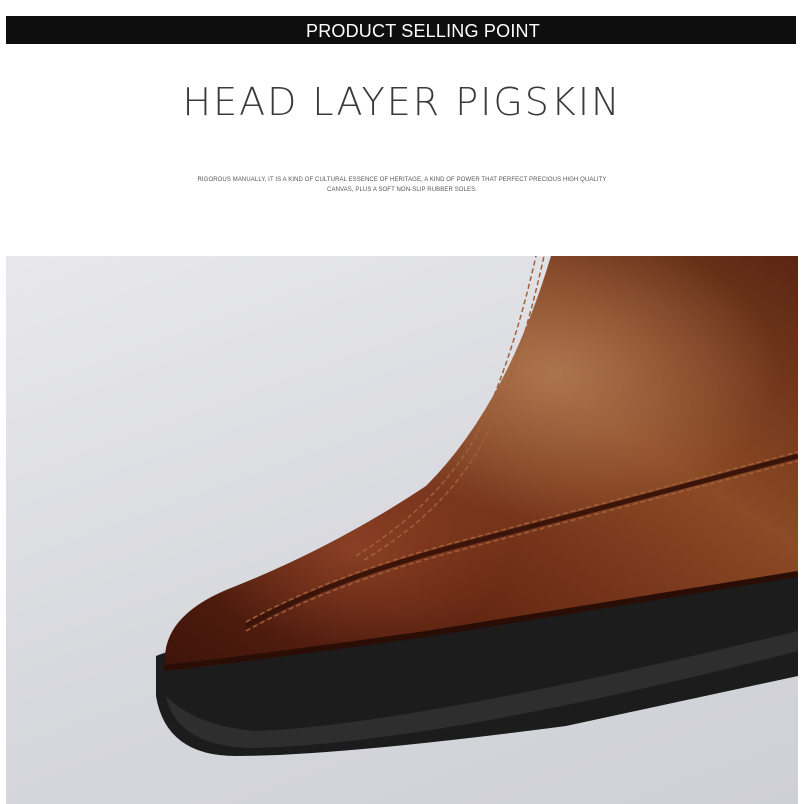 This screenshot has width=804, height=804. I want to click on header-title: PRODUCT SELLING POINT, so click(423, 31).